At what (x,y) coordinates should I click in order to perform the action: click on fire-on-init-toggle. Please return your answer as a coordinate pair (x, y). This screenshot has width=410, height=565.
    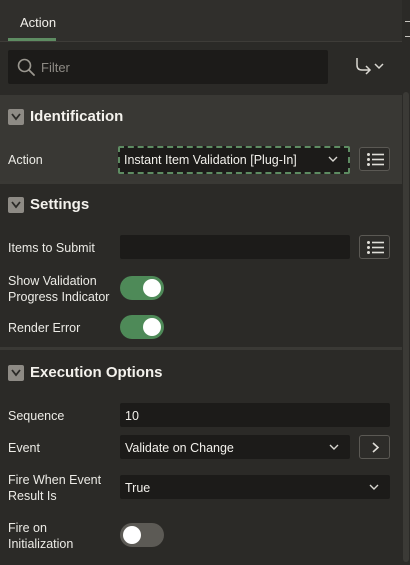
    Looking at the image, I should click on (142, 535).